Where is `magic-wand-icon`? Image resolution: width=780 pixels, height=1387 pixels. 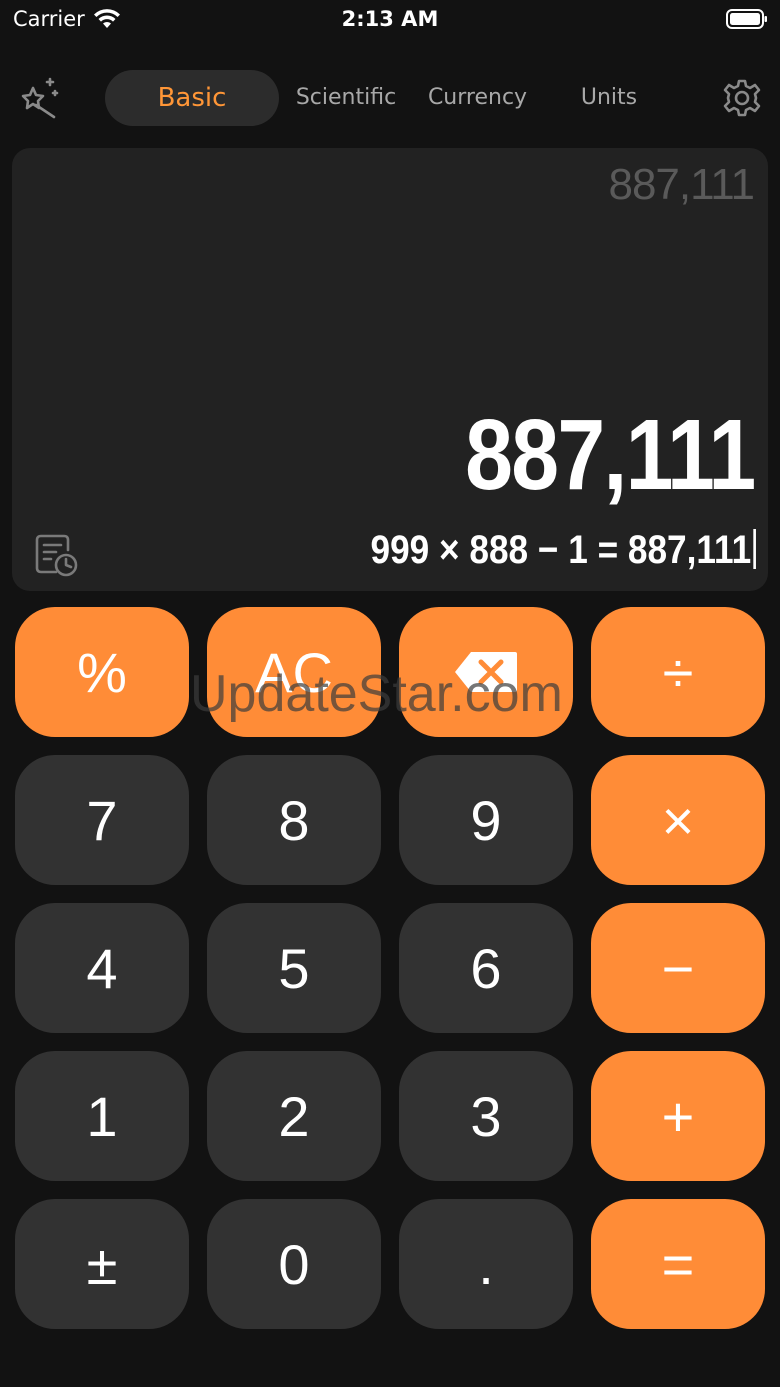 magic-wand-icon is located at coordinates (40, 97).